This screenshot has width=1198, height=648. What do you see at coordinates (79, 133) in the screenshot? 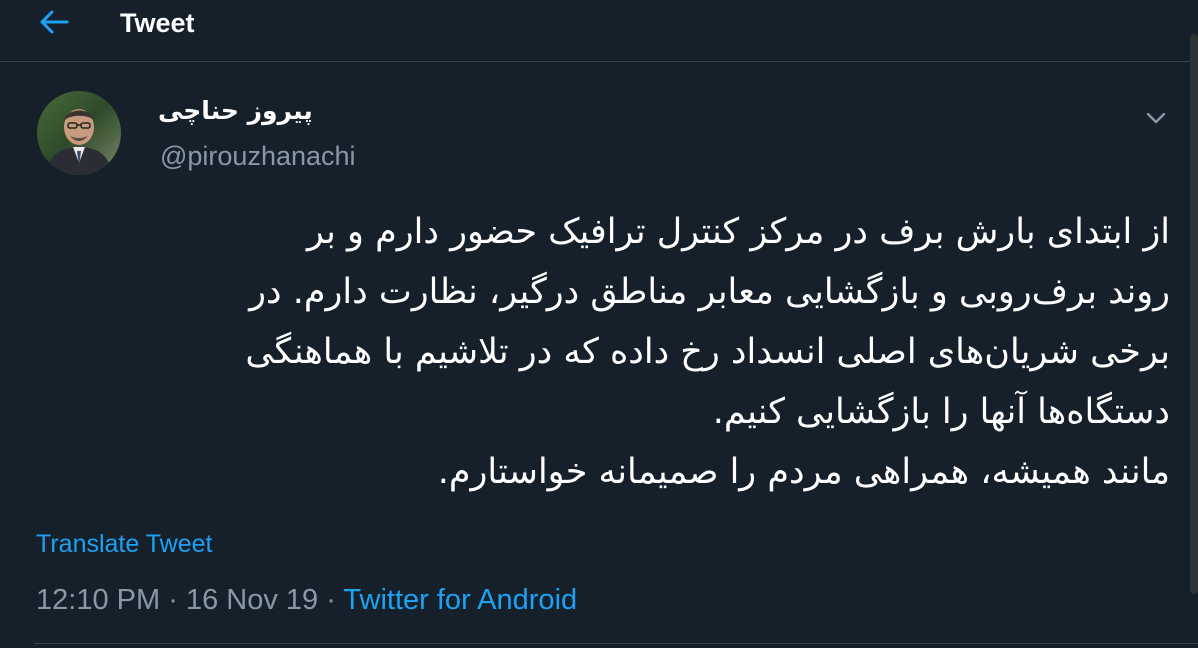
I see `avatar` at bounding box center [79, 133].